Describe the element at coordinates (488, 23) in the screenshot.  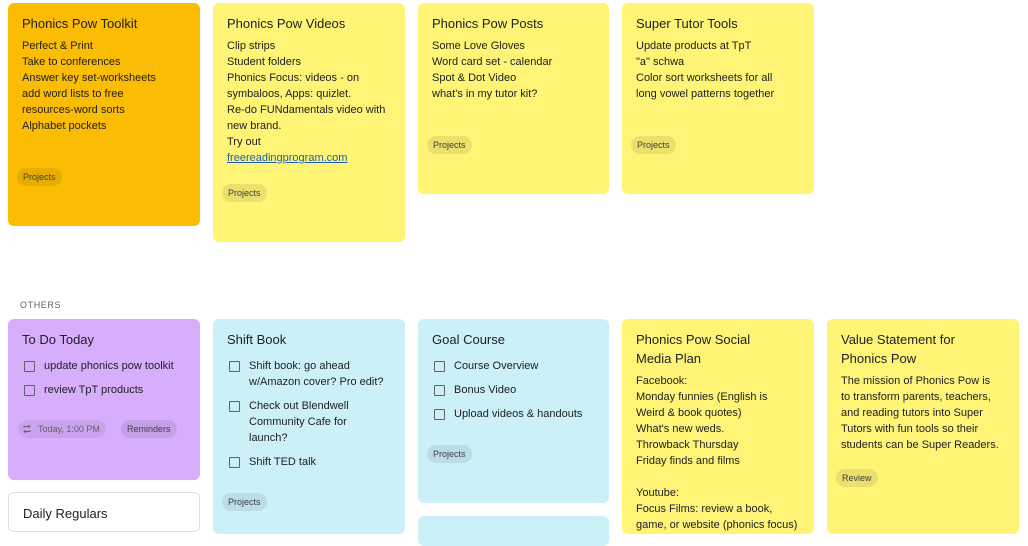
I see `note-title: Phonics Pow Posts` at that location.